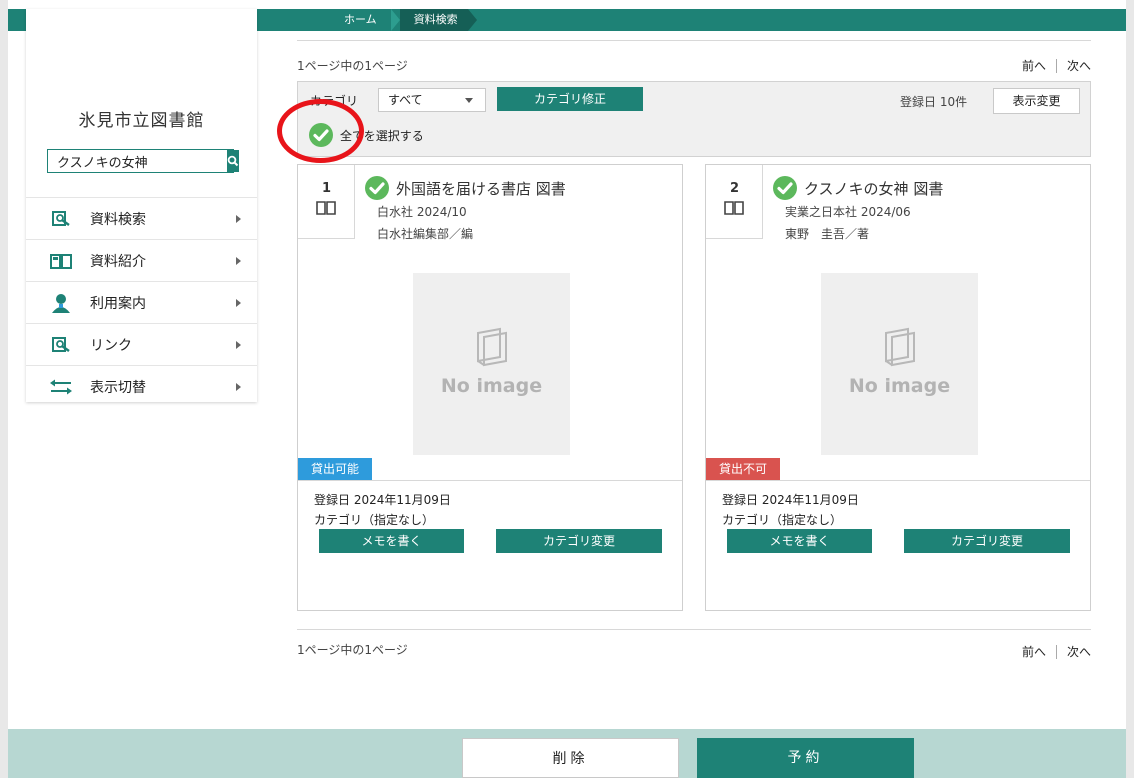 This screenshot has width=1134, height=778. Describe the element at coordinates (827, 234) in the screenshot. I see `card-author: 東野 圭吾／著` at that location.